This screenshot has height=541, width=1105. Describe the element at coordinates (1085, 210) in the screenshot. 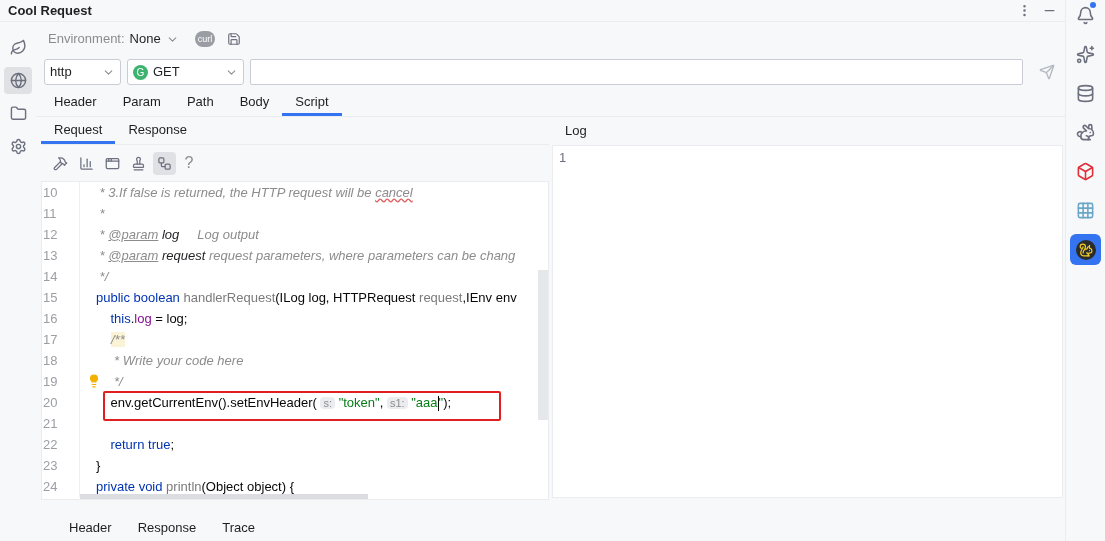

I see `grid-icon` at that location.